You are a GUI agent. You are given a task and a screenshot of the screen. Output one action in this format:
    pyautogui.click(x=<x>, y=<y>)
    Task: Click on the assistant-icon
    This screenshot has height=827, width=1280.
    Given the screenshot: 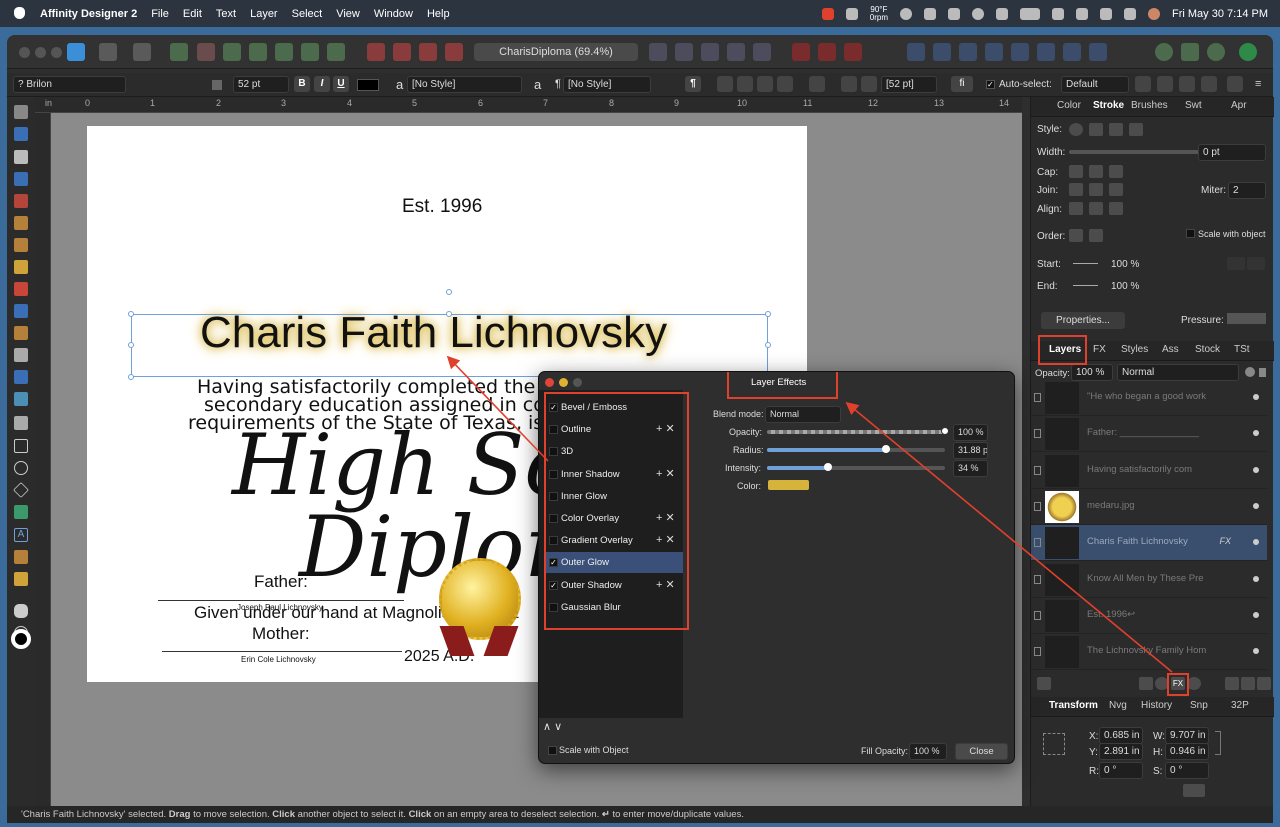 What is the action you would take?
    pyautogui.click(x=1072, y=52)
    